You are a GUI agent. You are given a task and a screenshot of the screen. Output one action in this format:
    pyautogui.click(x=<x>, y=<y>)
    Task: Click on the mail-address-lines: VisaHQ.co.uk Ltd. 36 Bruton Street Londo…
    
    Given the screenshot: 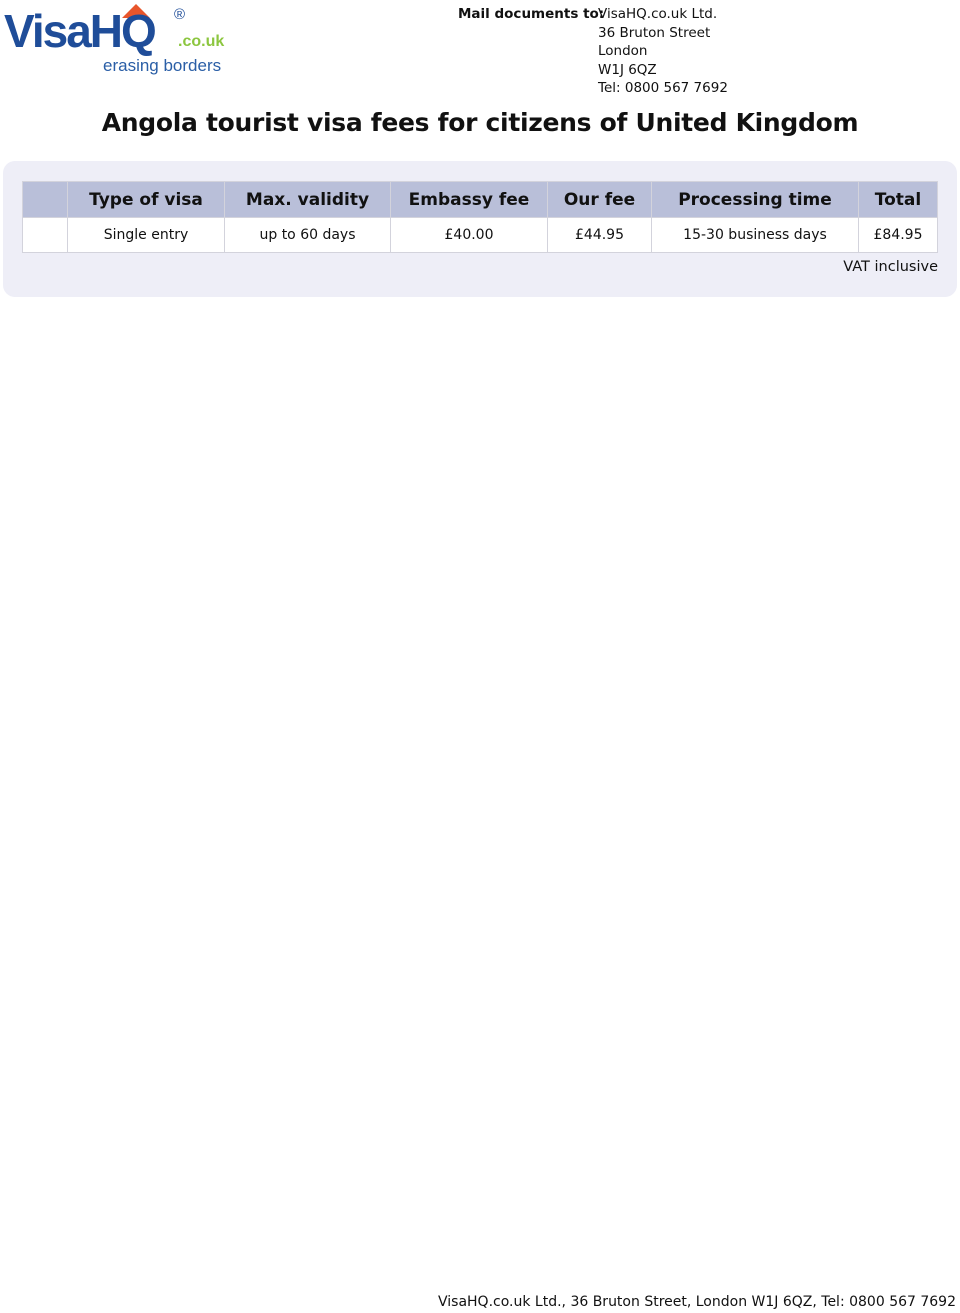 What is the action you would take?
    pyautogui.click(x=663, y=51)
    